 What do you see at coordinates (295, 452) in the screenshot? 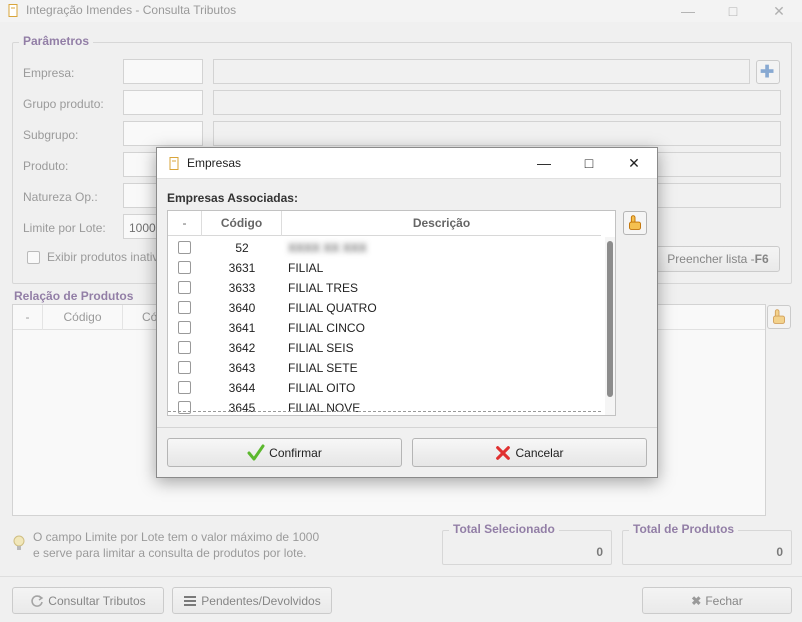
I see `confirmar-label: Confirmar` at bounding box center [295, 452].